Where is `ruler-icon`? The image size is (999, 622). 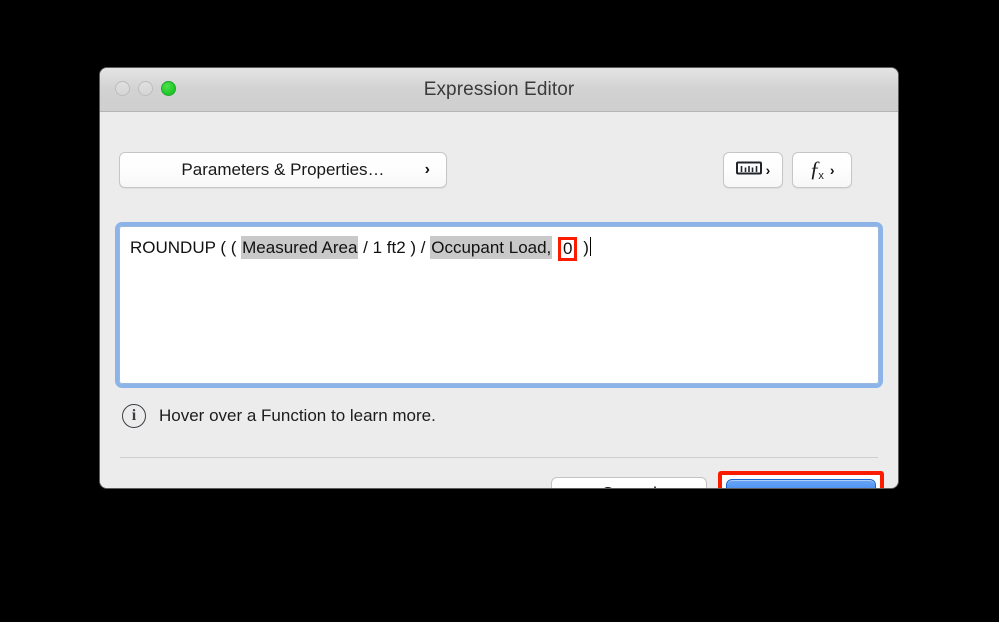
ruler-icon is located at coordinates (748, 170).